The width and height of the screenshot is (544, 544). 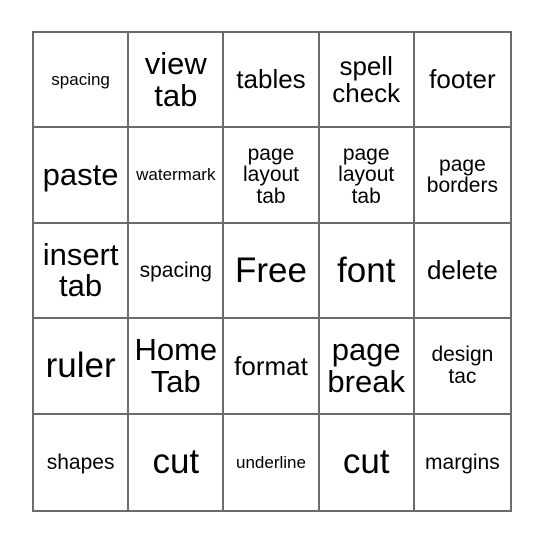 I want to click on bingo-cell-label: paste, so click(x=80, y=175).